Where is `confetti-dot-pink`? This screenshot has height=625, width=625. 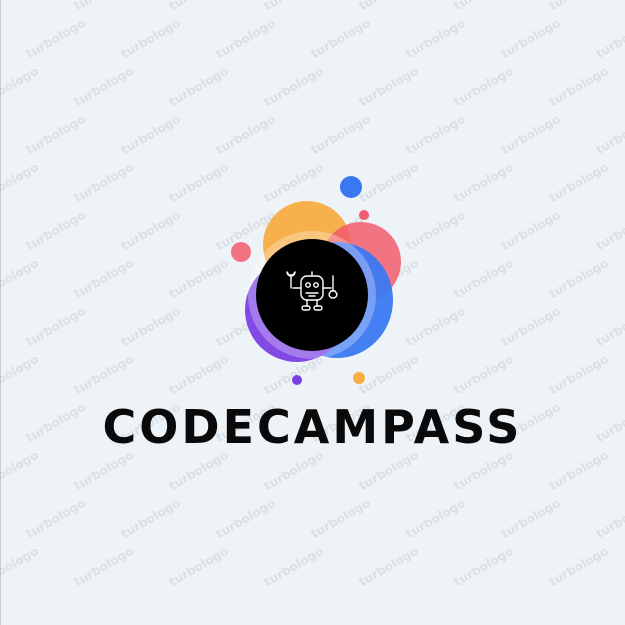 confetti-dot-pink is located at coordinates (364, 215).